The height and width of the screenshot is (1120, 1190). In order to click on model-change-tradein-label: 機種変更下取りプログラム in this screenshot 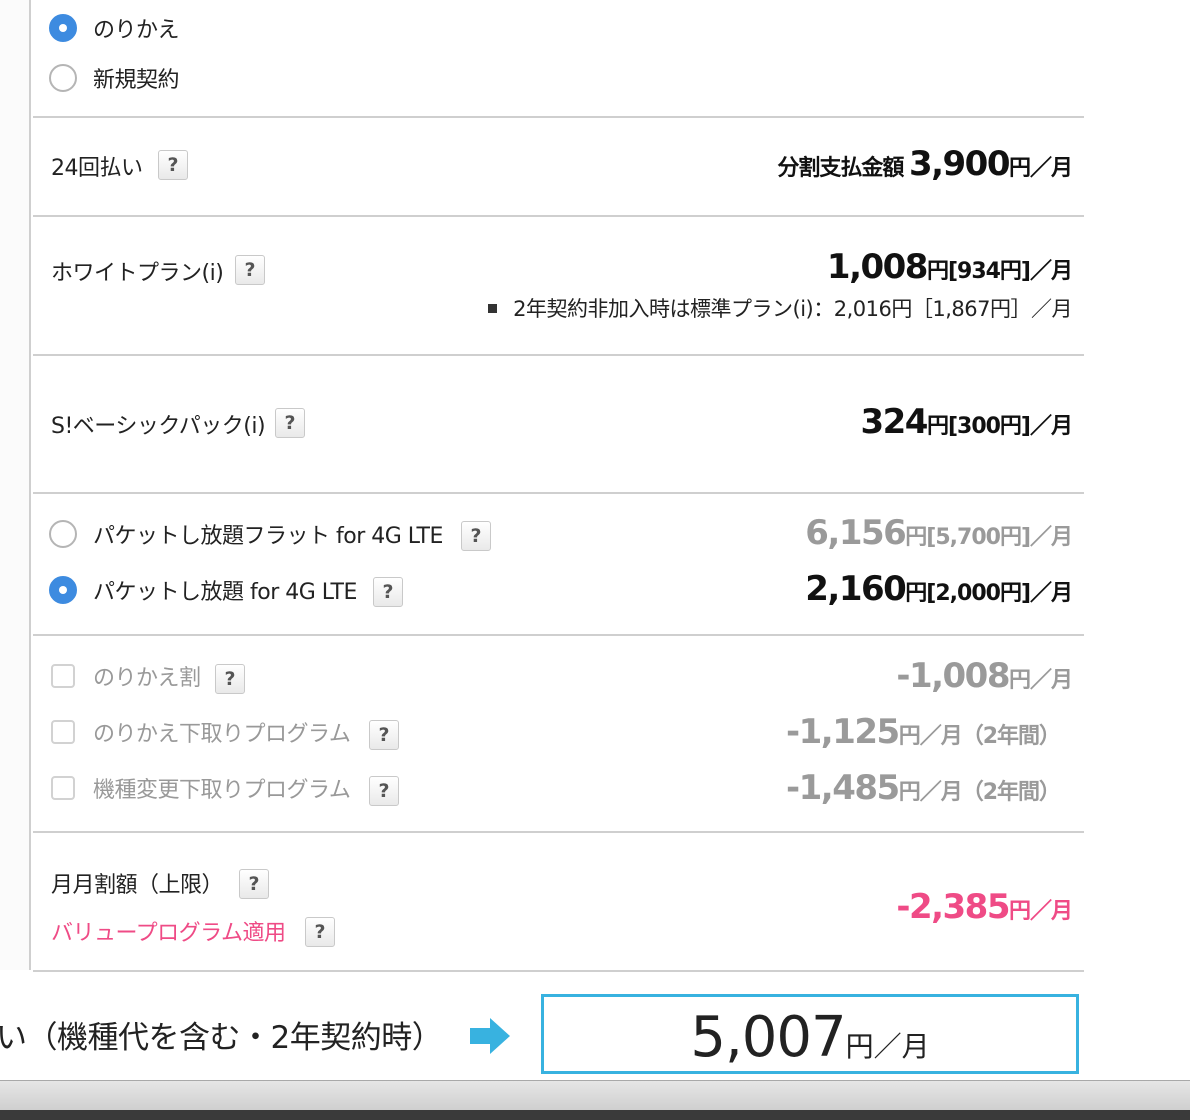, I will do `click(222, 790)`.